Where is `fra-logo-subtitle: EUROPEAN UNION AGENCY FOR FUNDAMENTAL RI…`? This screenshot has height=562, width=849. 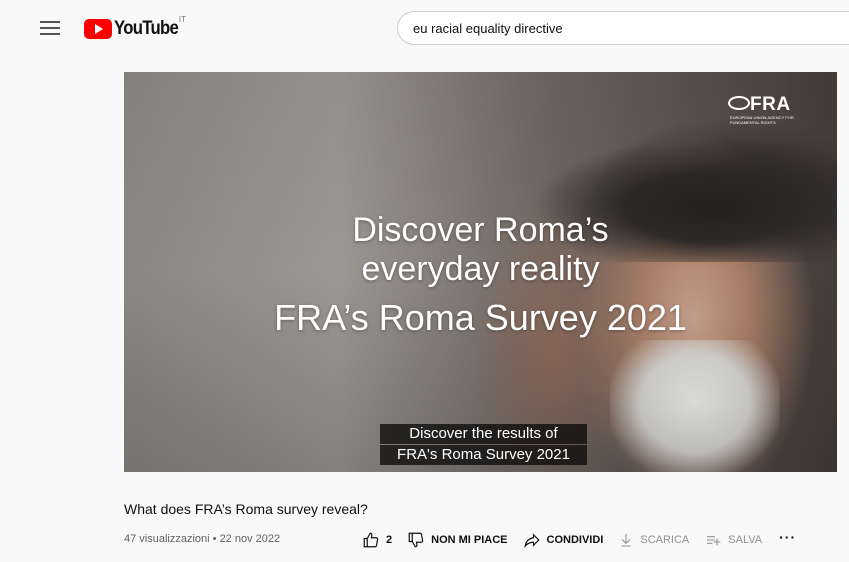 fra-logo-subtitle: EUROPEAN UNION AGENCY FOR FUNDAMENTAL RI… is located at coordinates (762, 120).